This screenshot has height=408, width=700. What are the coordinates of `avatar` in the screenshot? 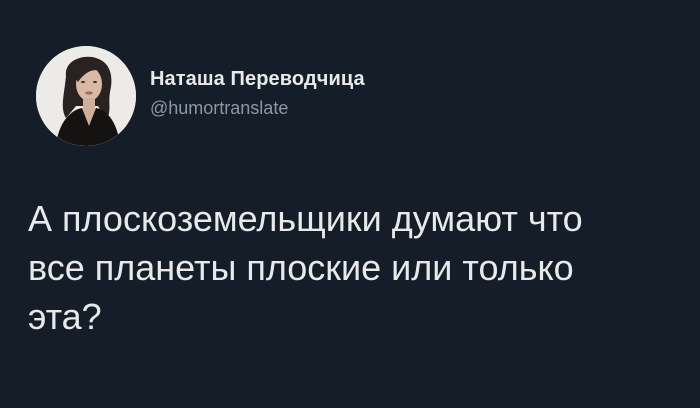 It's located at (86, 96).